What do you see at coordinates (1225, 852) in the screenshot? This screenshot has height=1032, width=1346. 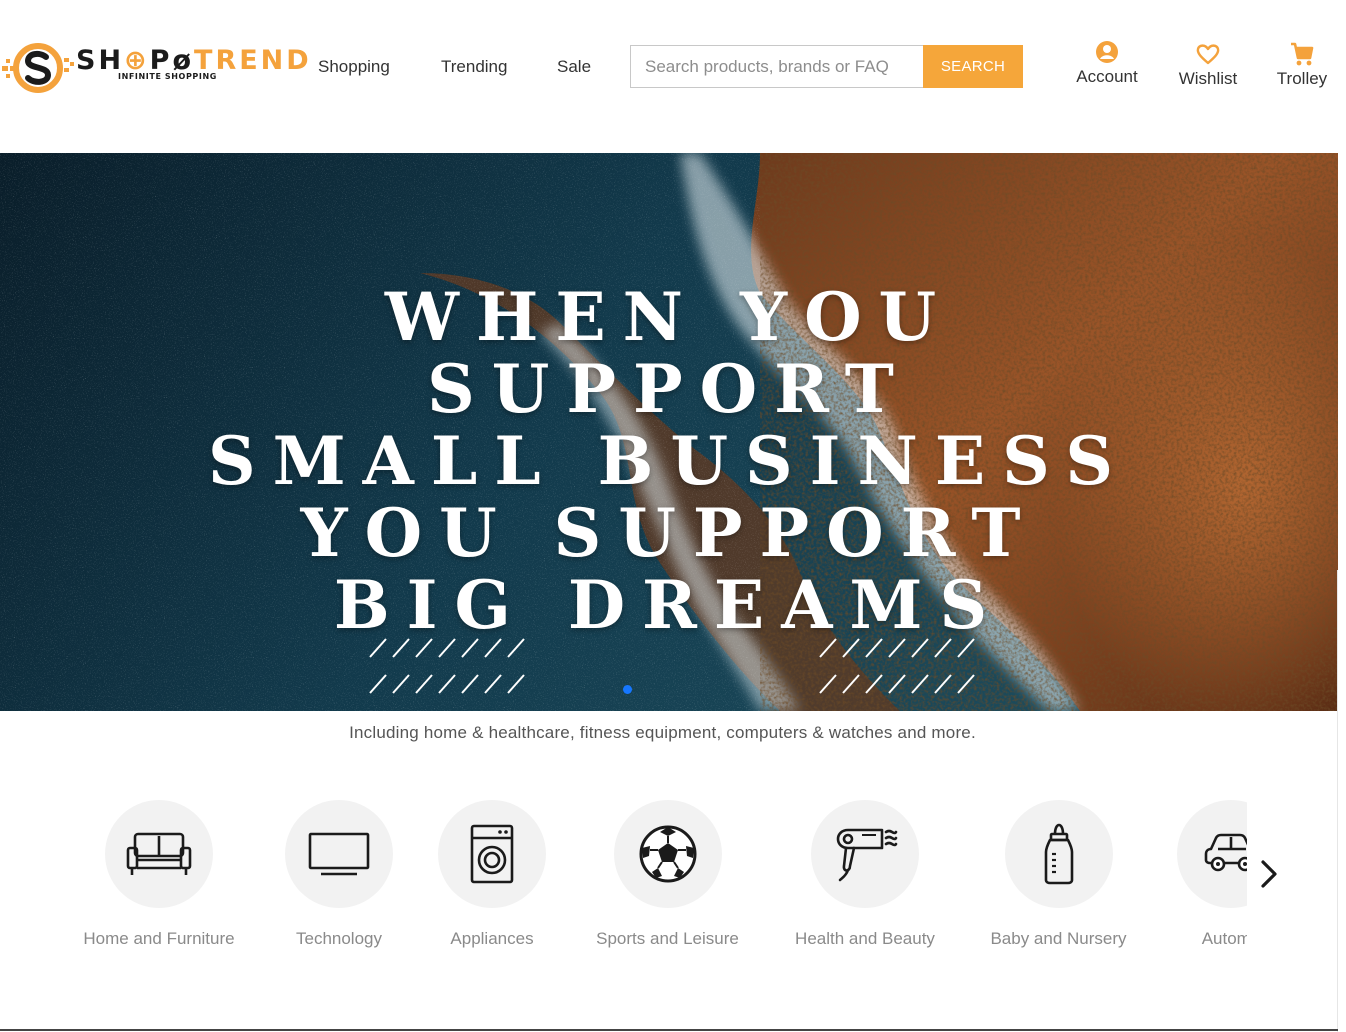 I see `car-icon` at bounding box center [1225, 852].